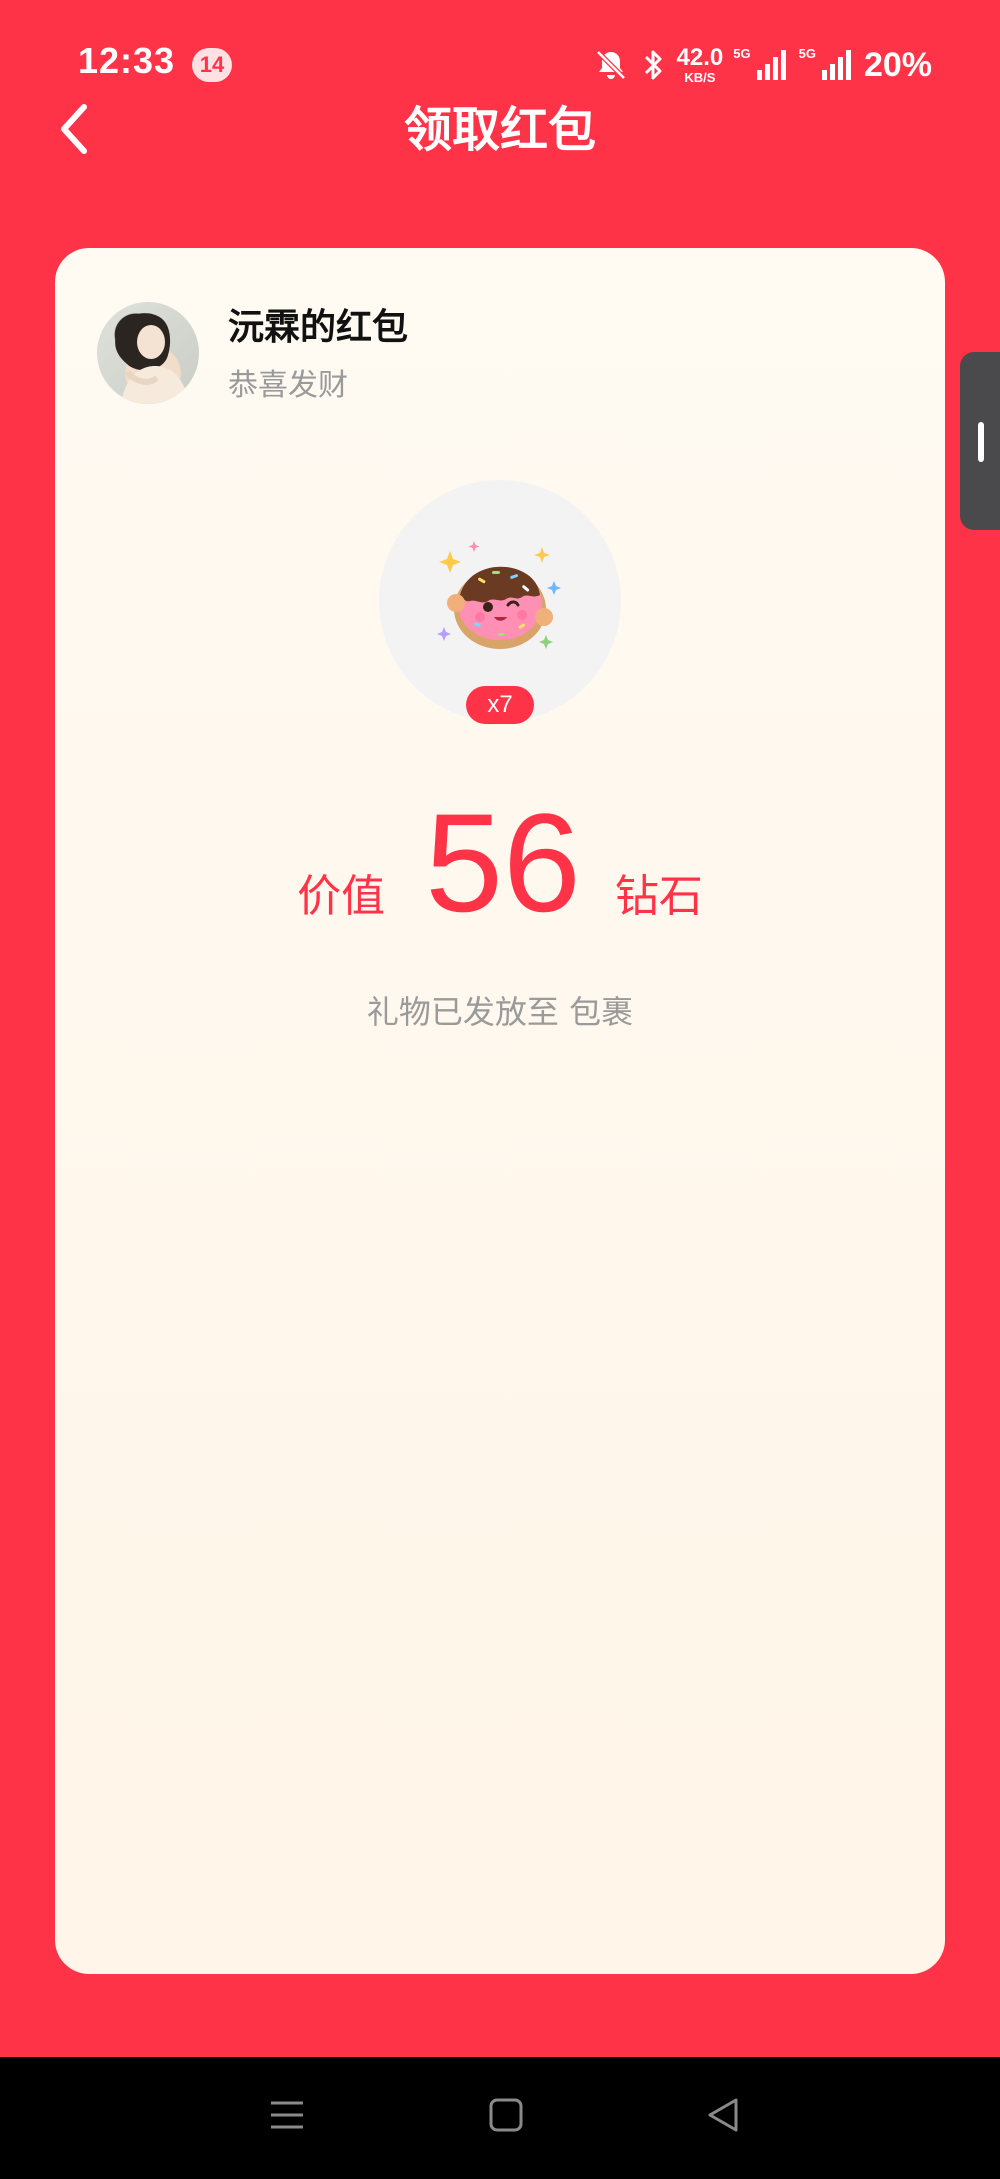  Describe the element at coordinates (500, 705) in the screenshot. I see `quantity-badge: x7` at that location.